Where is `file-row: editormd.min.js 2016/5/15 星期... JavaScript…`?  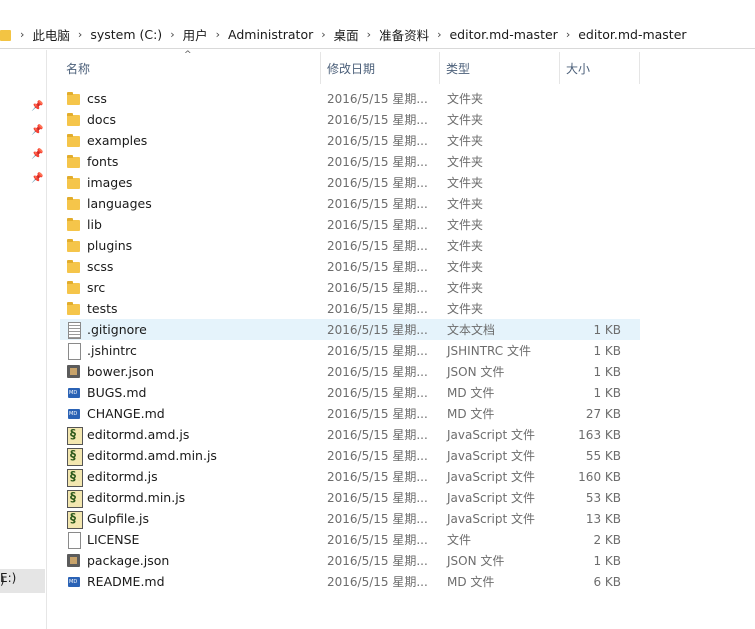
file-row: editormd.min.js 2016/5/15 星期... JavaScript… is located at coordinates (350, 497).